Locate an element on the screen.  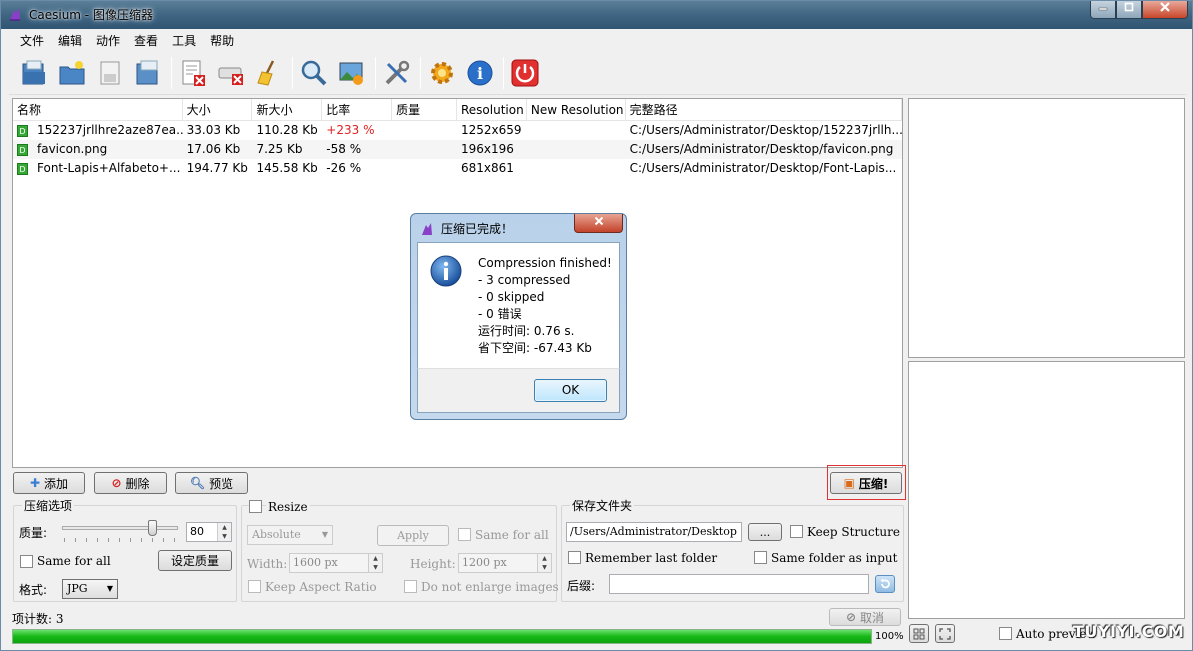
quit-button is located at coordinates (525, 73).